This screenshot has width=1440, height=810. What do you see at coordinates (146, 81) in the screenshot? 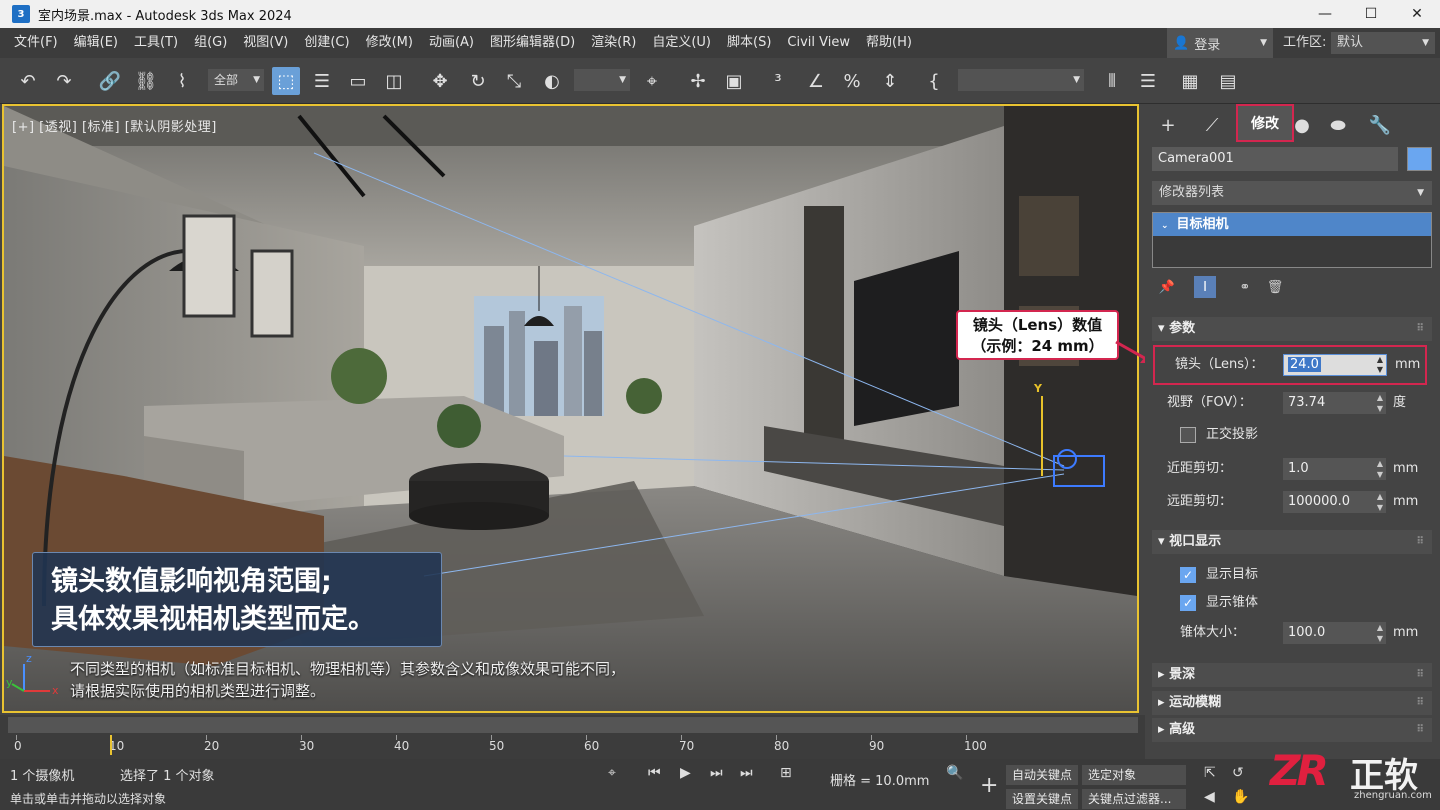
I see `unlink-icon: ⛓` at bounding box center [146, 81].